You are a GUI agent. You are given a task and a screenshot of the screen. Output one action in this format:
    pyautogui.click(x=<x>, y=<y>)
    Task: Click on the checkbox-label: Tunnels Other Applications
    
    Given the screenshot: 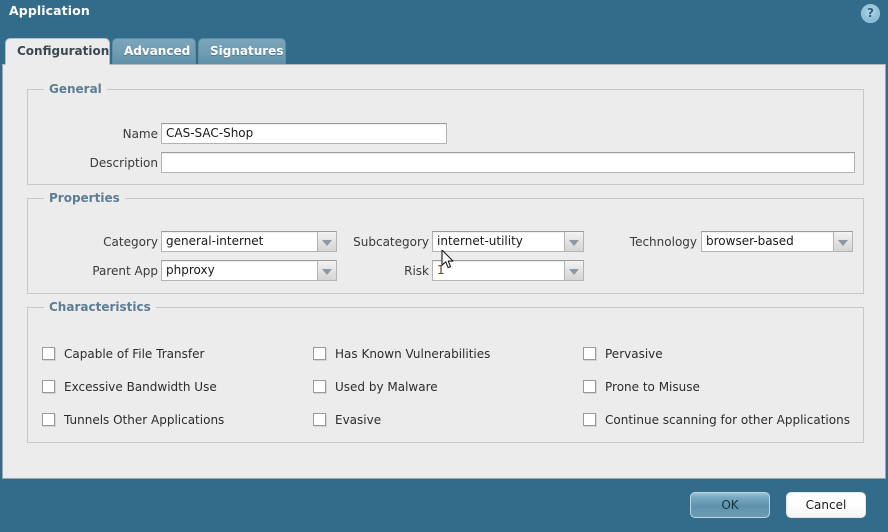 What is the action you would take?
    pyautogui.click(x=144, y=420)
    